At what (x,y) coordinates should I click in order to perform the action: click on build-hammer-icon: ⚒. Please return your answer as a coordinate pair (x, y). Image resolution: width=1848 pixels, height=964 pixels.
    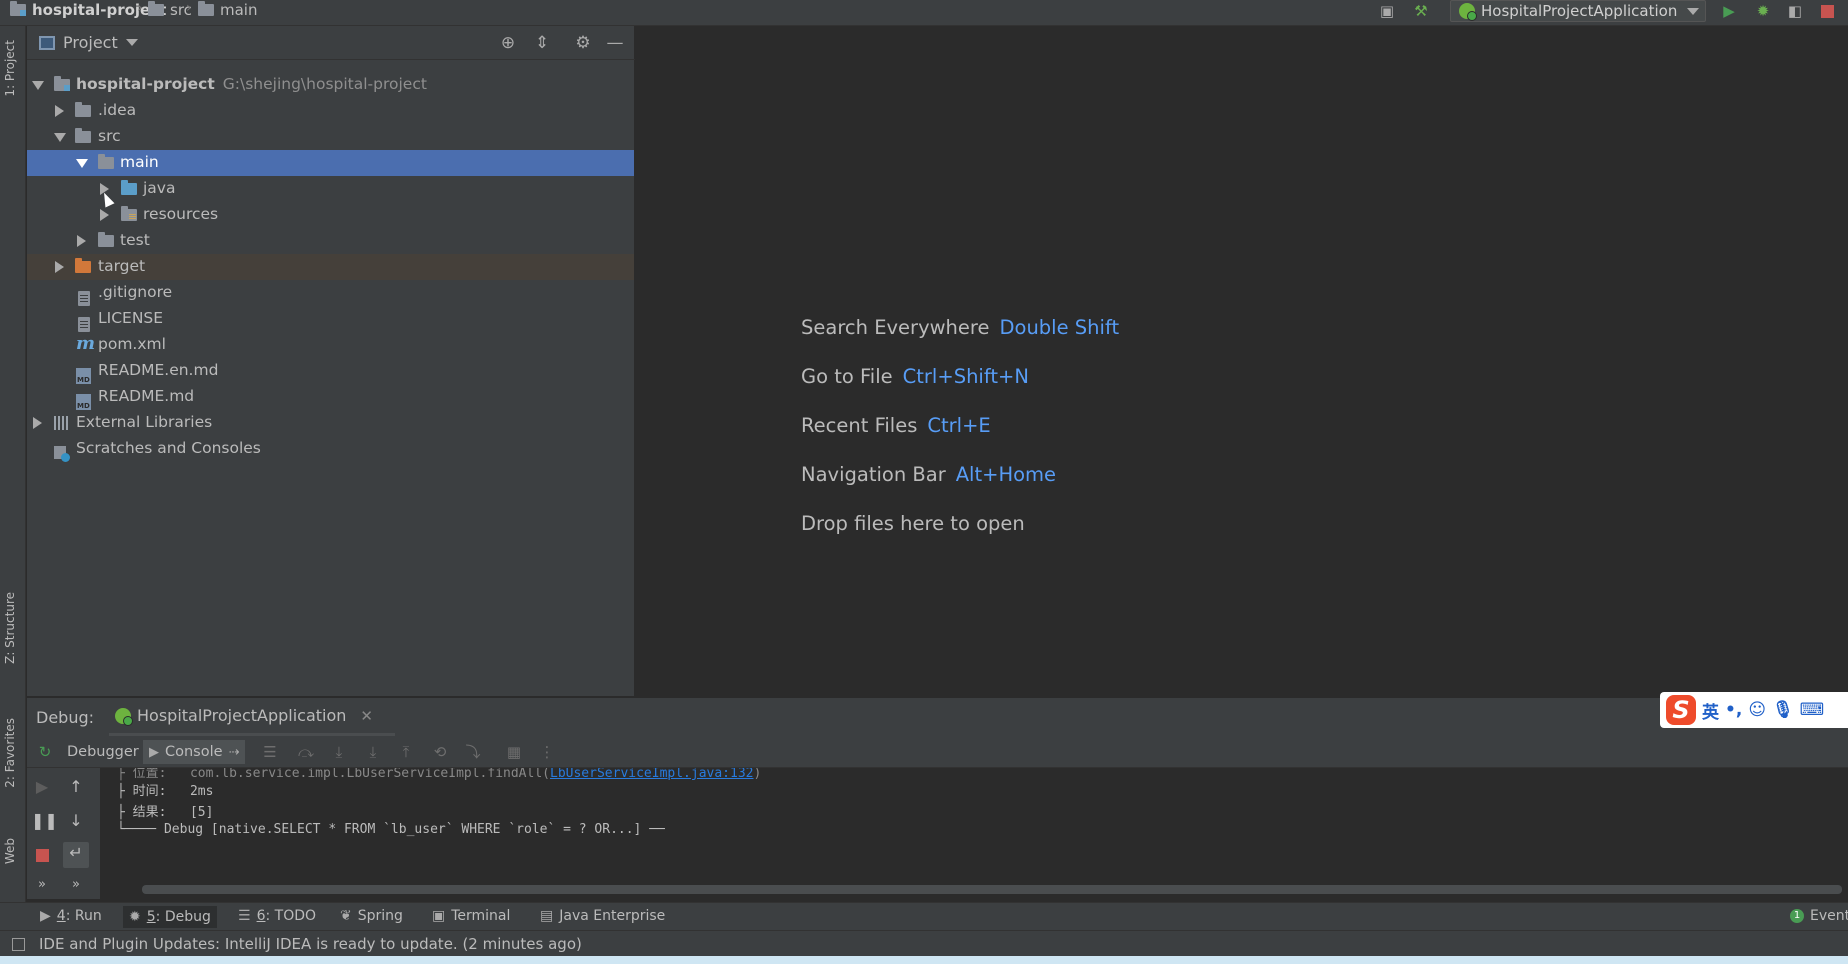
    Looking at the image, I should click on (1421, 11).